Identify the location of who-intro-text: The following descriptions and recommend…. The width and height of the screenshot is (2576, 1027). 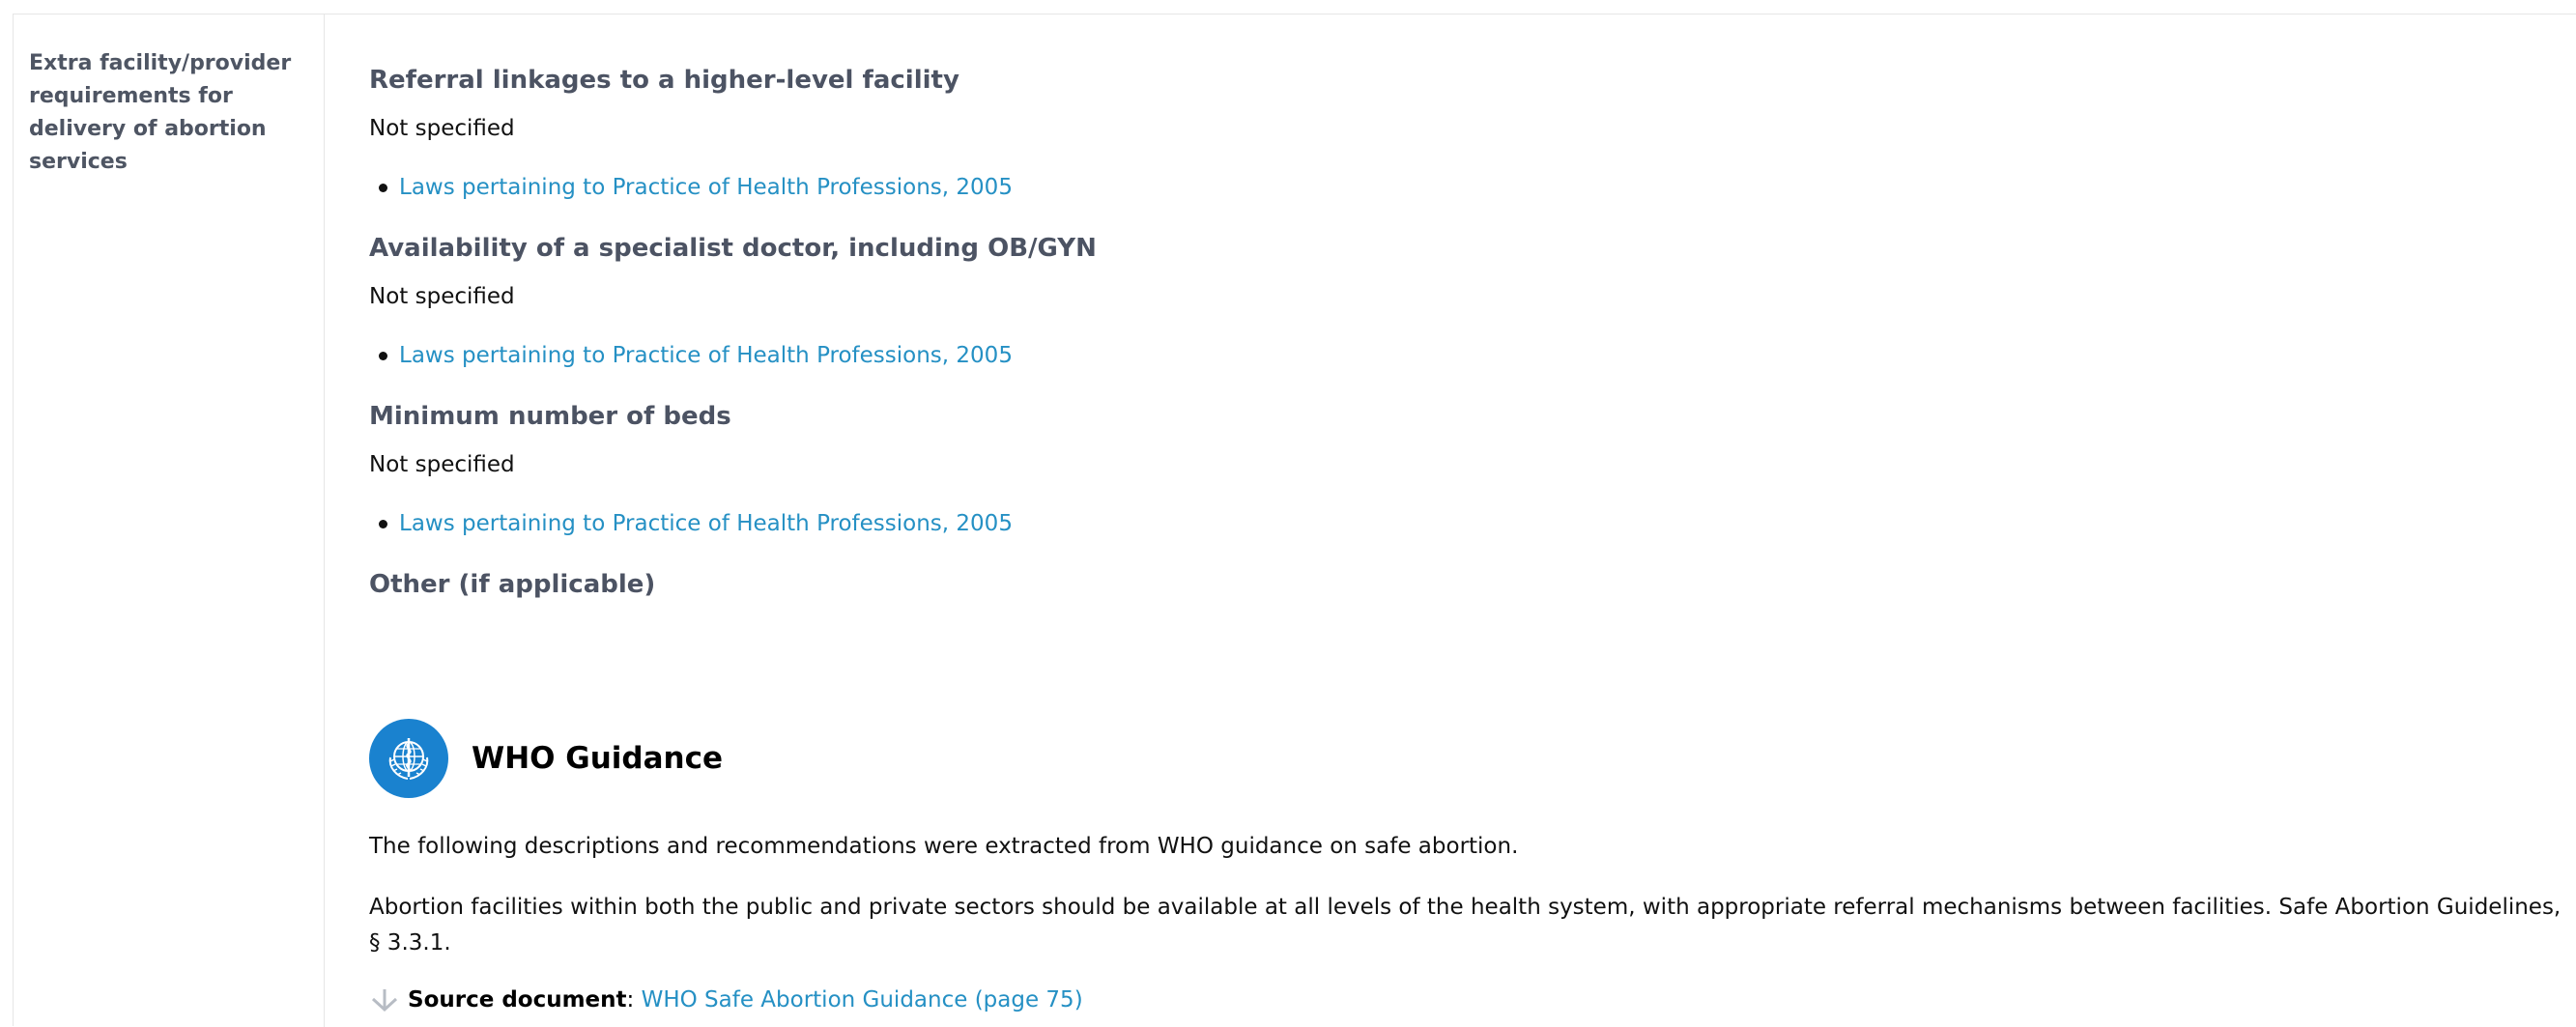
(944, 846).